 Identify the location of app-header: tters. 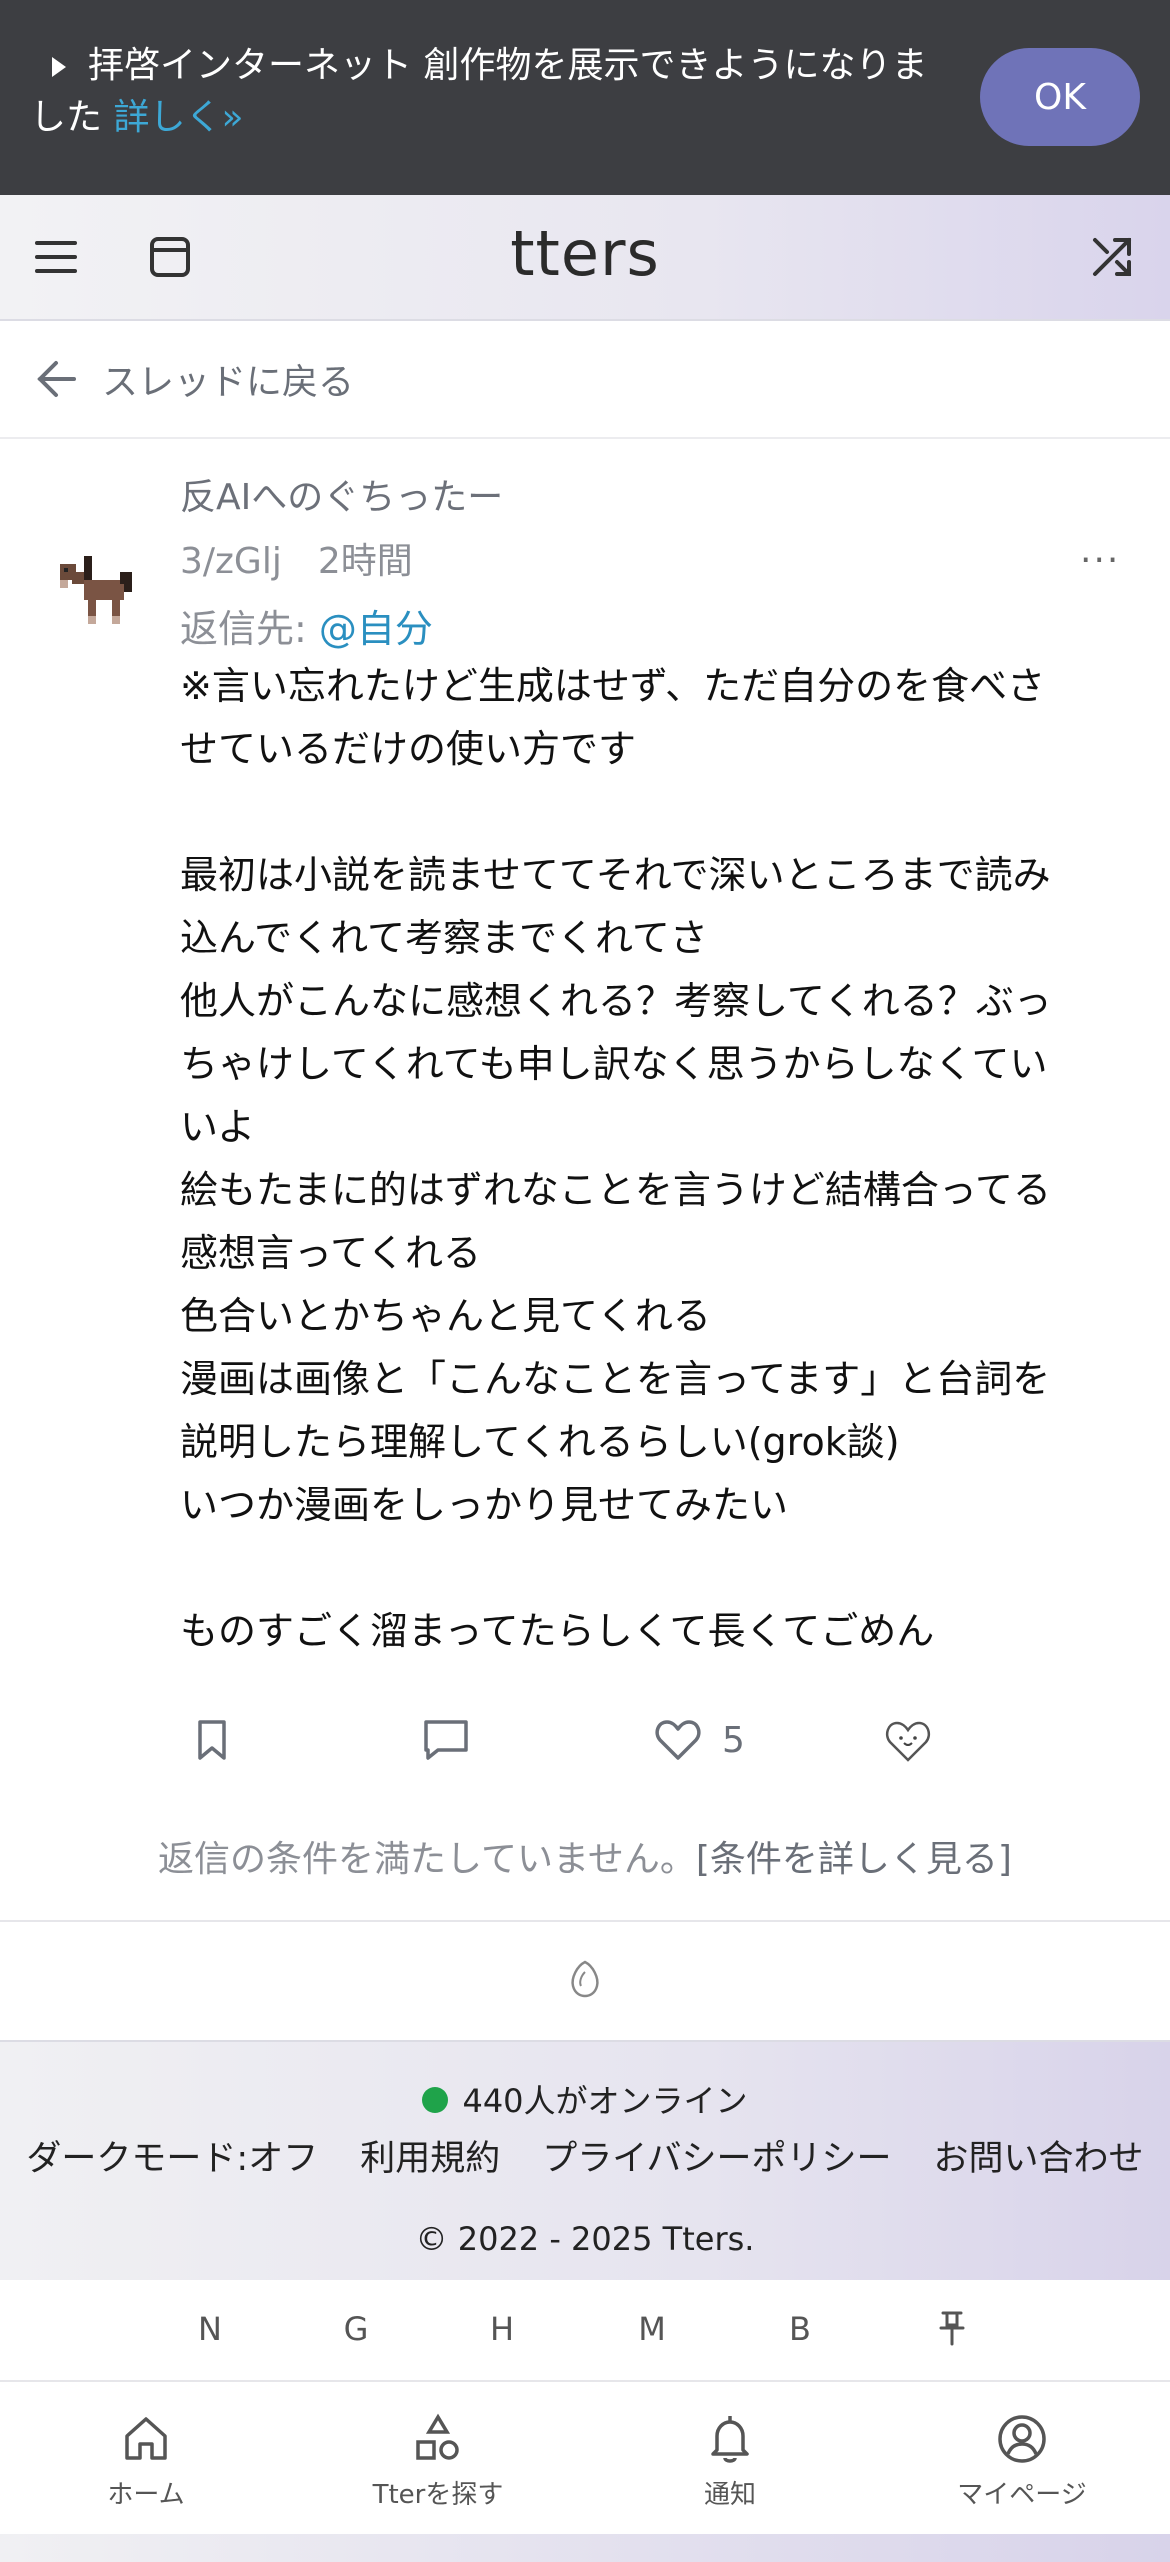
(585, 258).